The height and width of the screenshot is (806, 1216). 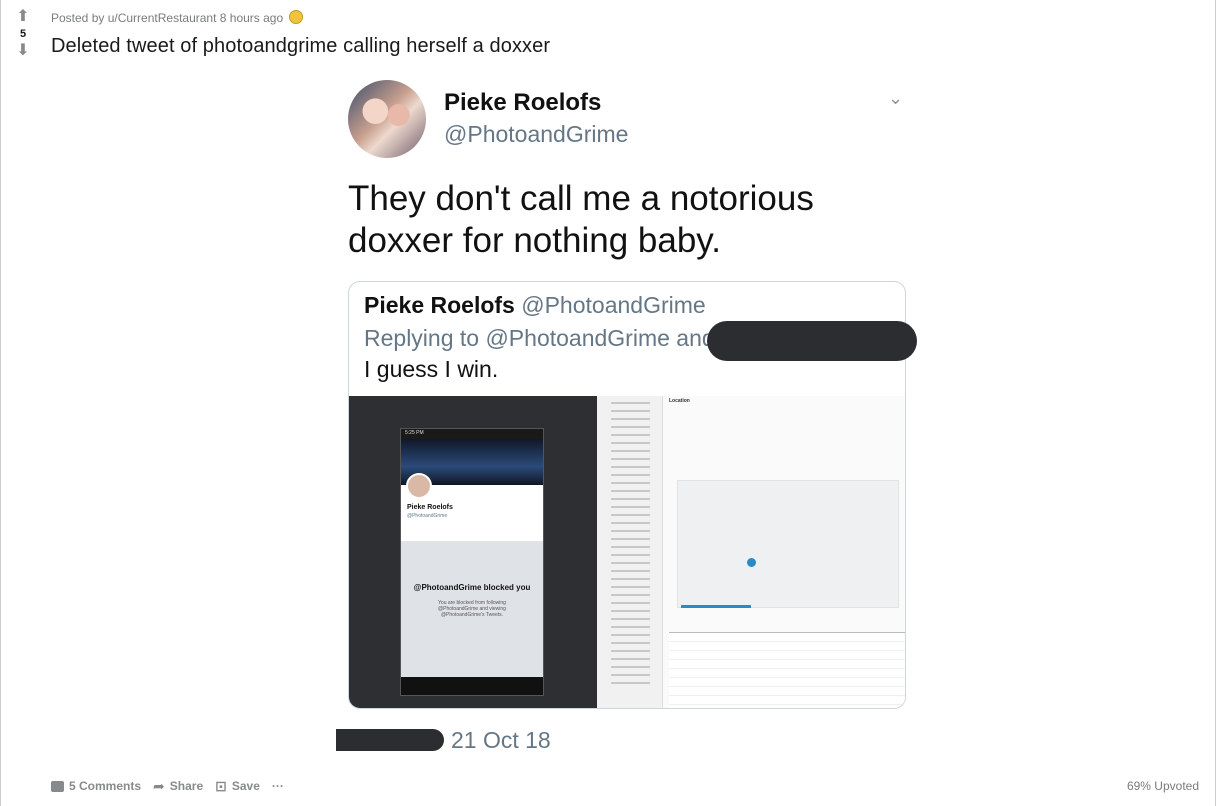 What do you see at coordinates (472, 434) in the screenshot?
I see `phone-status-bar: 5:25 PM` at bounding box center [472, 434].